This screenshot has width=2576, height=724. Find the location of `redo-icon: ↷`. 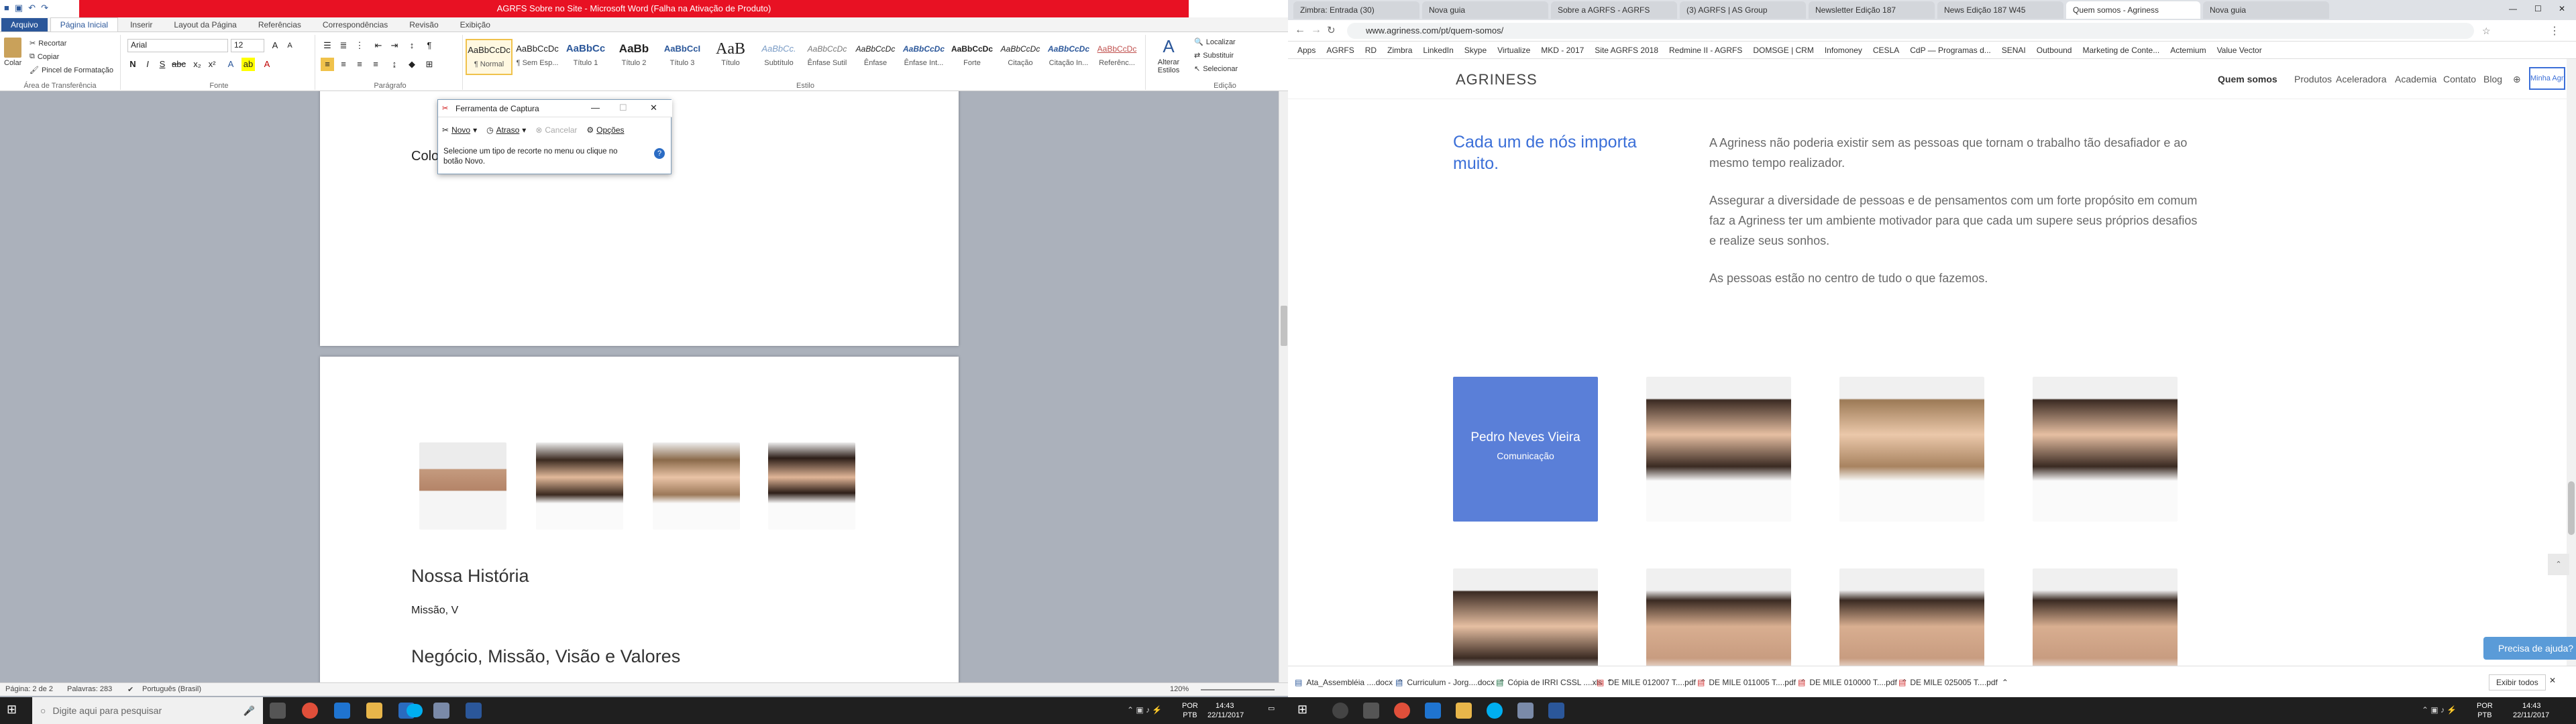

redo-icon: ↷ is located at coordinates (44, 8).